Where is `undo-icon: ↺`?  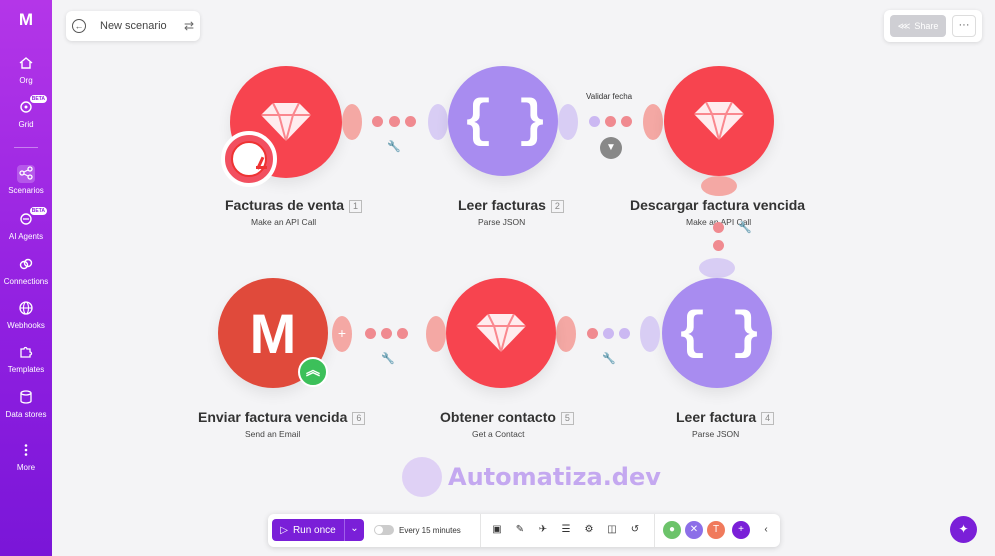
undo-icon: ↺ is located at coordinates (635, 530).